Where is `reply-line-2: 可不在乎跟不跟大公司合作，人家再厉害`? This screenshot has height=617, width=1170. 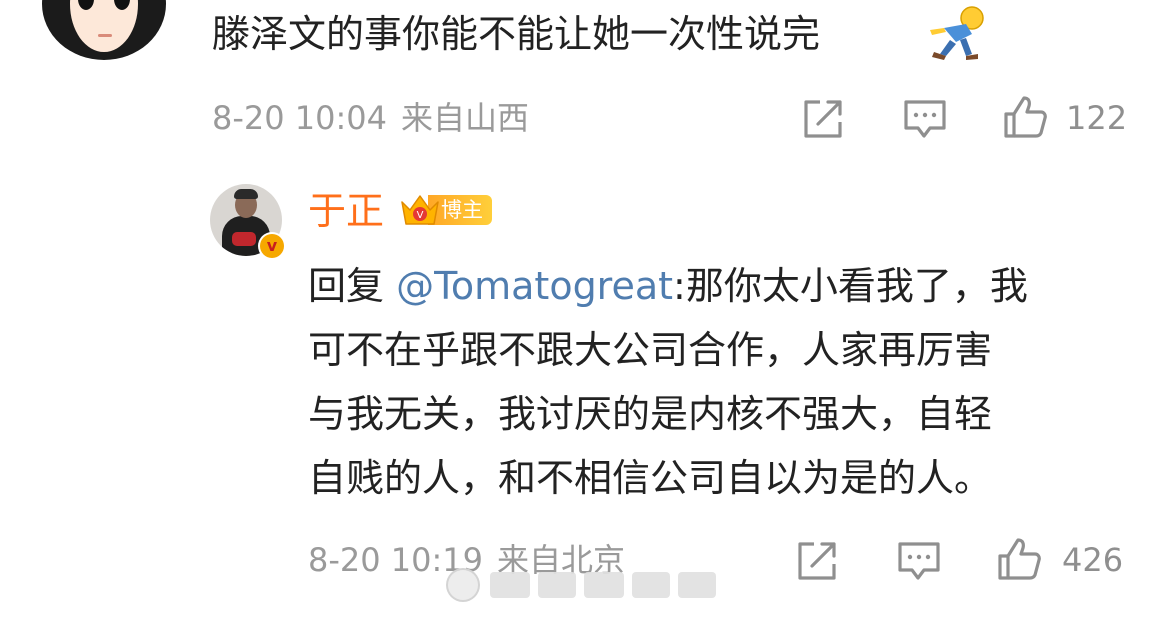 reply-line-2: 可不在乎跟不跟大公司合作，人家再厉害 is located at coordinates (650, 350).